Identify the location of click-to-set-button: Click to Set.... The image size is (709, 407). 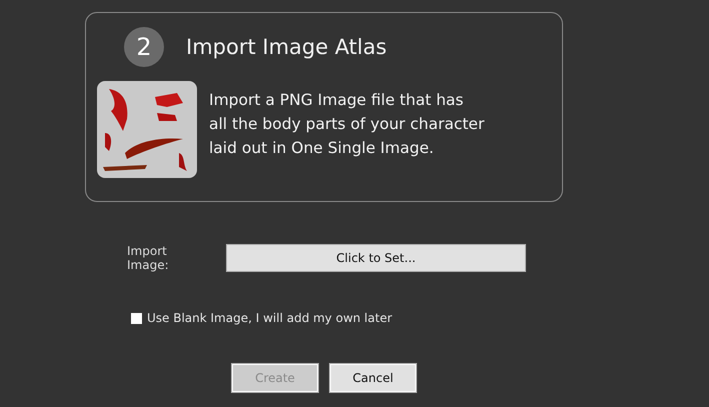
(376, 258).